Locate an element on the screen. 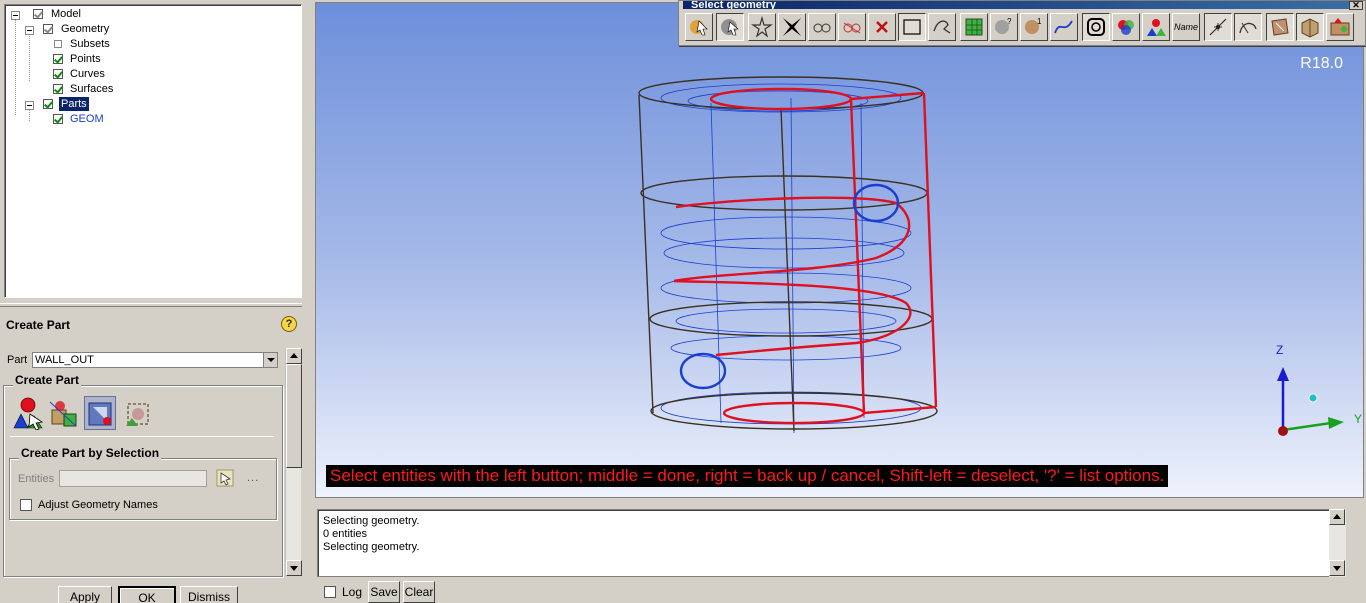  create-part-by-body-icon is located at coordinates (64, 413).